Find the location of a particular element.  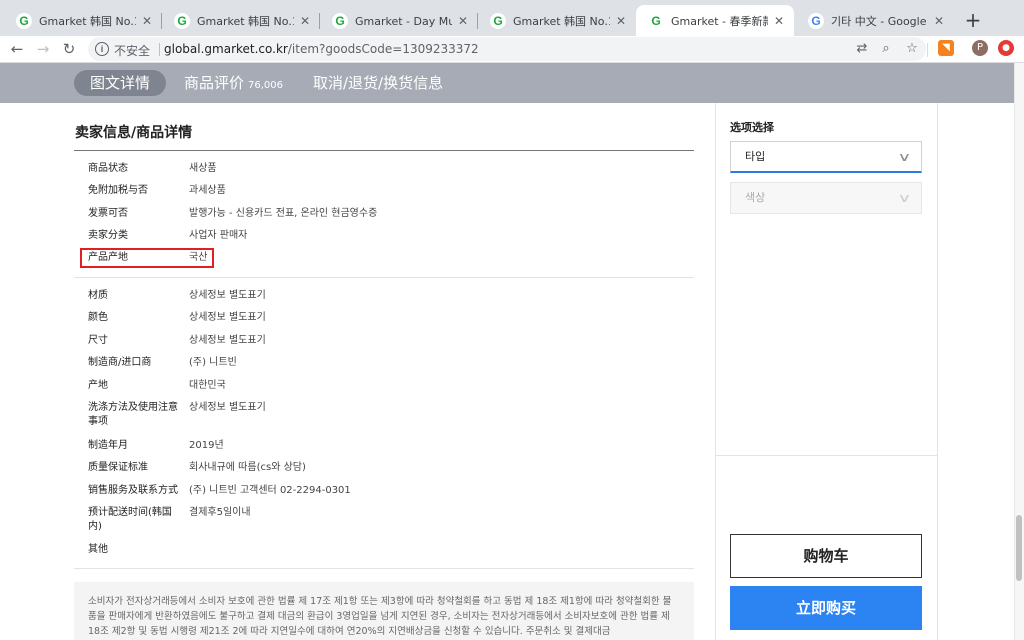

info-label: 制造商/进口商 is located at coordinates (120, 362).